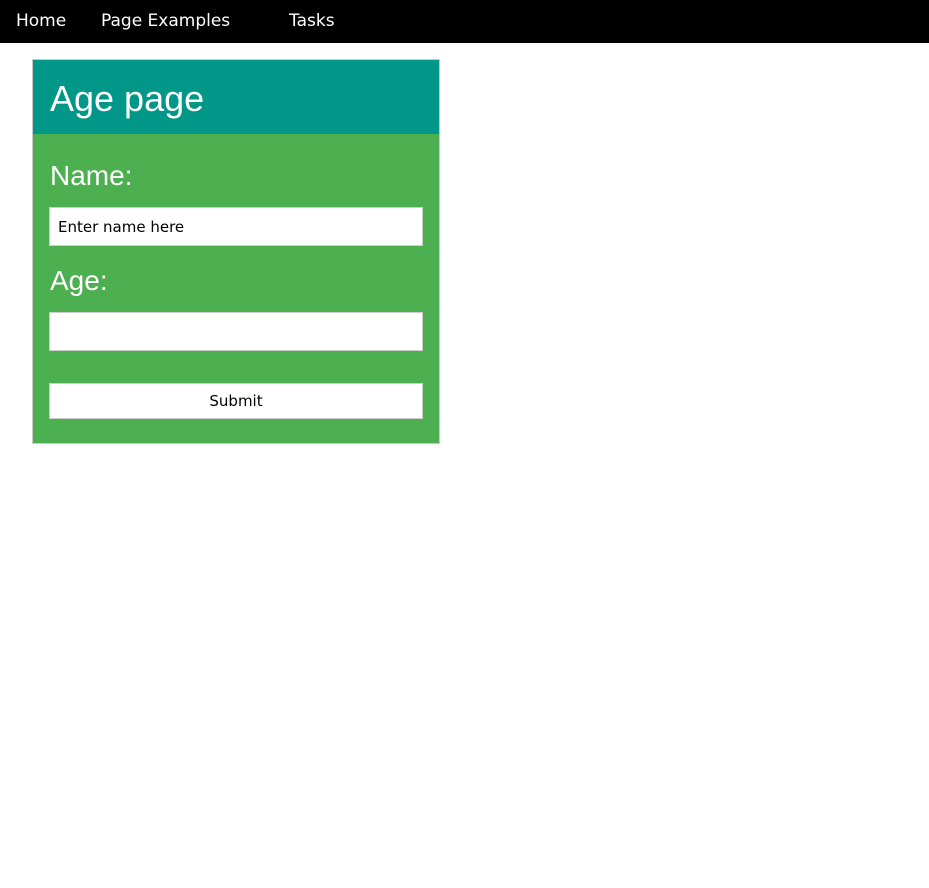  I want to click on age-input, so click(236, 331).